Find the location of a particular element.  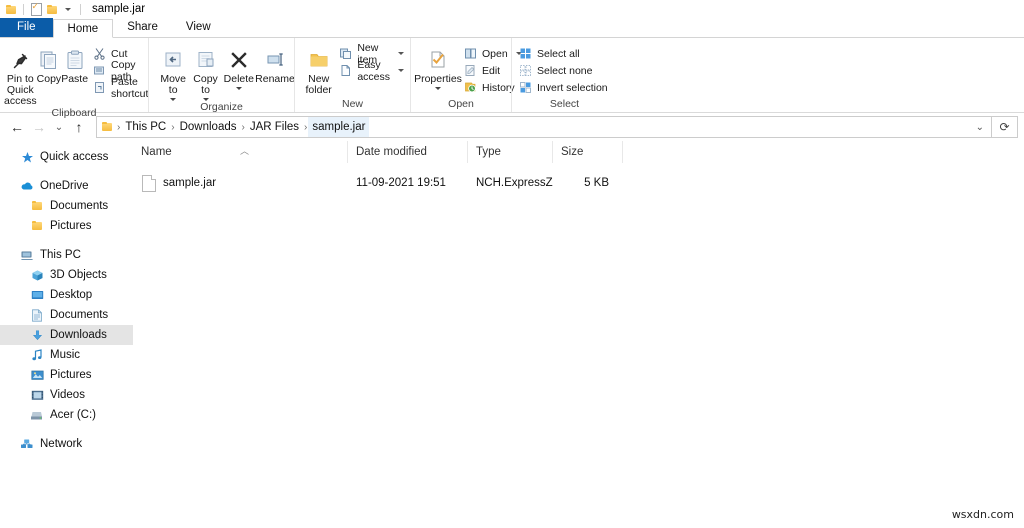

sidebar-item-network: Network is located at coordinates (66, 444).